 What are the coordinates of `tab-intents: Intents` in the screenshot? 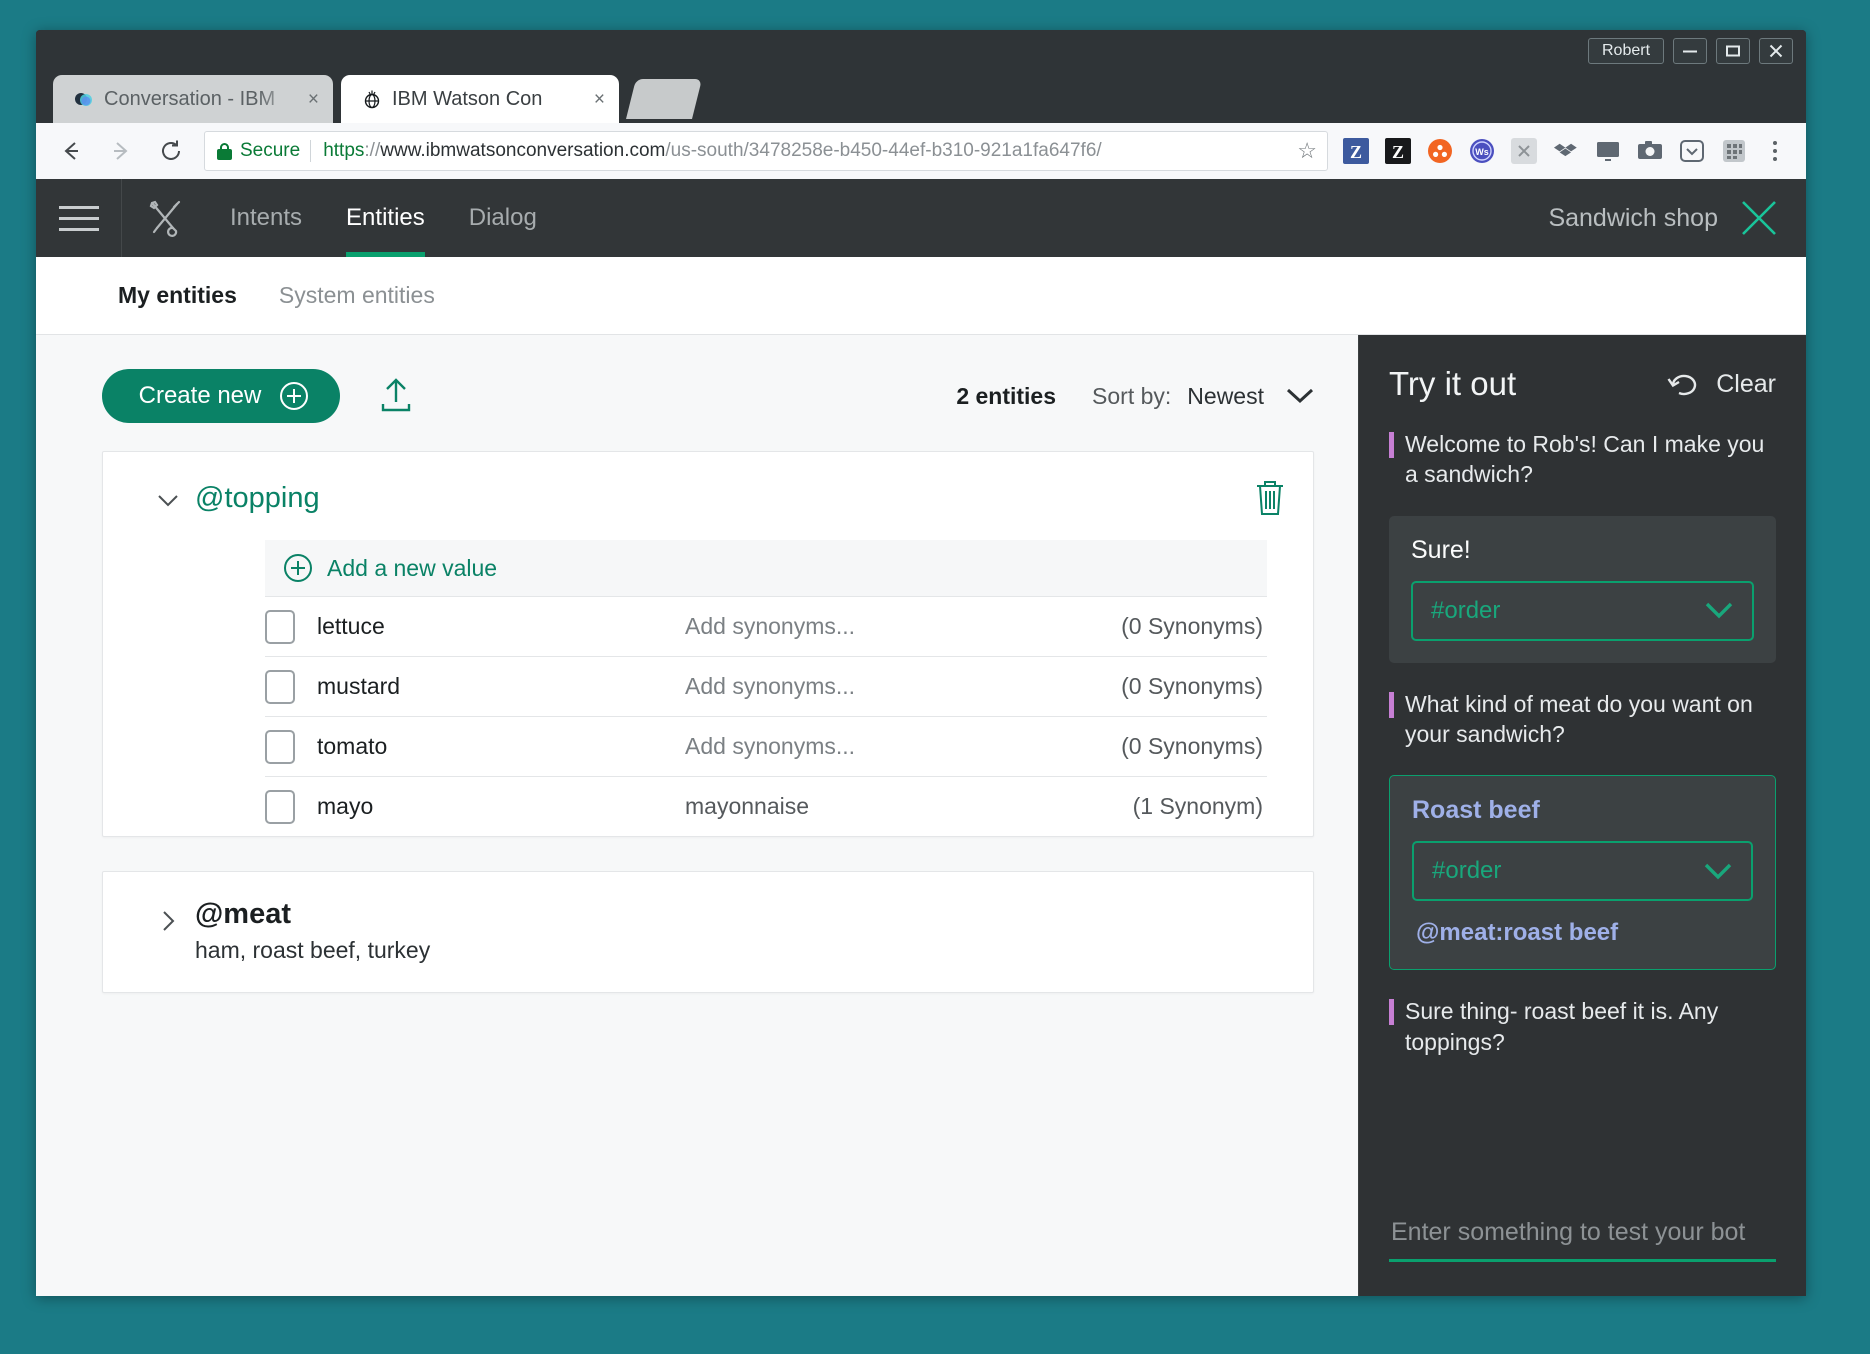 It's located at (266, 218).